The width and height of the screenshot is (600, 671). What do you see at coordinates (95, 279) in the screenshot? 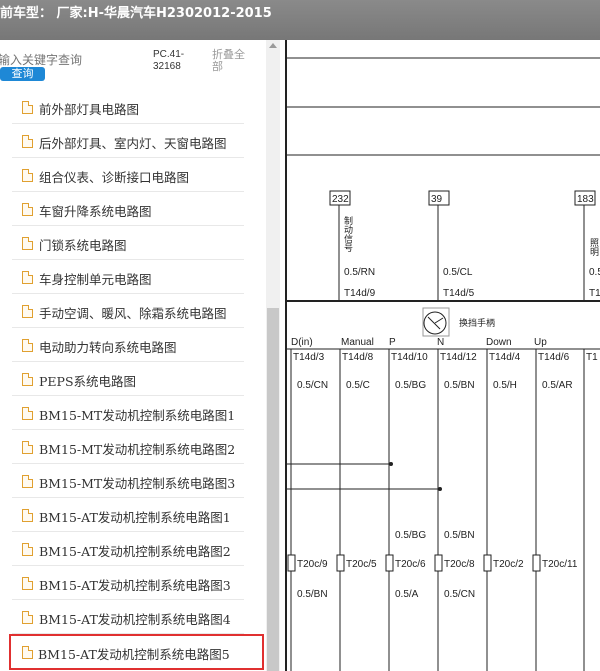
I see `tree-item-label: 车身控制单元电路图` at bounding box center [95, 279].